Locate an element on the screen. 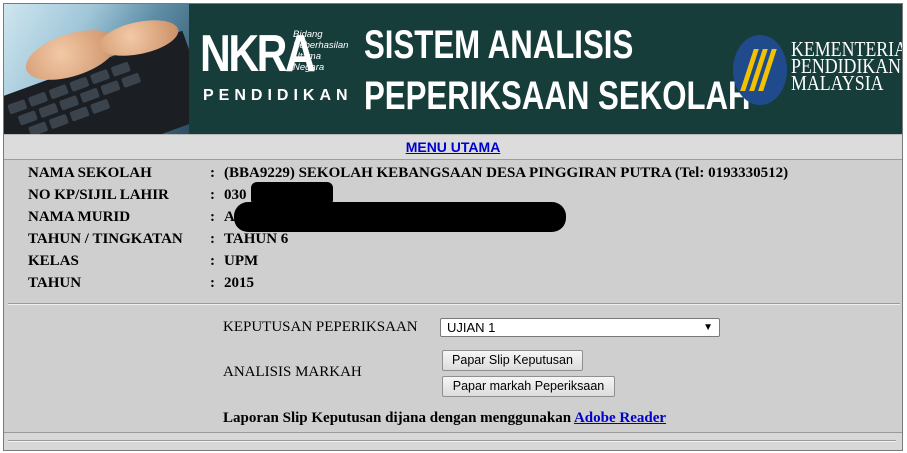  info-label: NAMA SEKOLAH is located at coordinates (90, 173).